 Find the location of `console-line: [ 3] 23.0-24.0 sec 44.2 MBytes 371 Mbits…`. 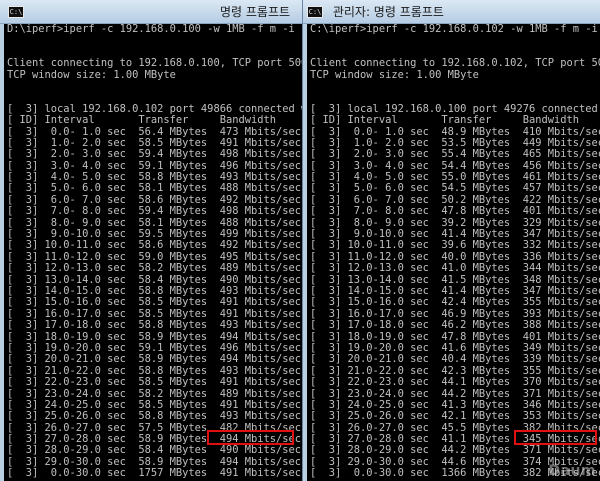

console-line: [ 3] 23.0-24.0 sec 44.2 MBytes 371 Mbits… is located at coordinates (455, 394).